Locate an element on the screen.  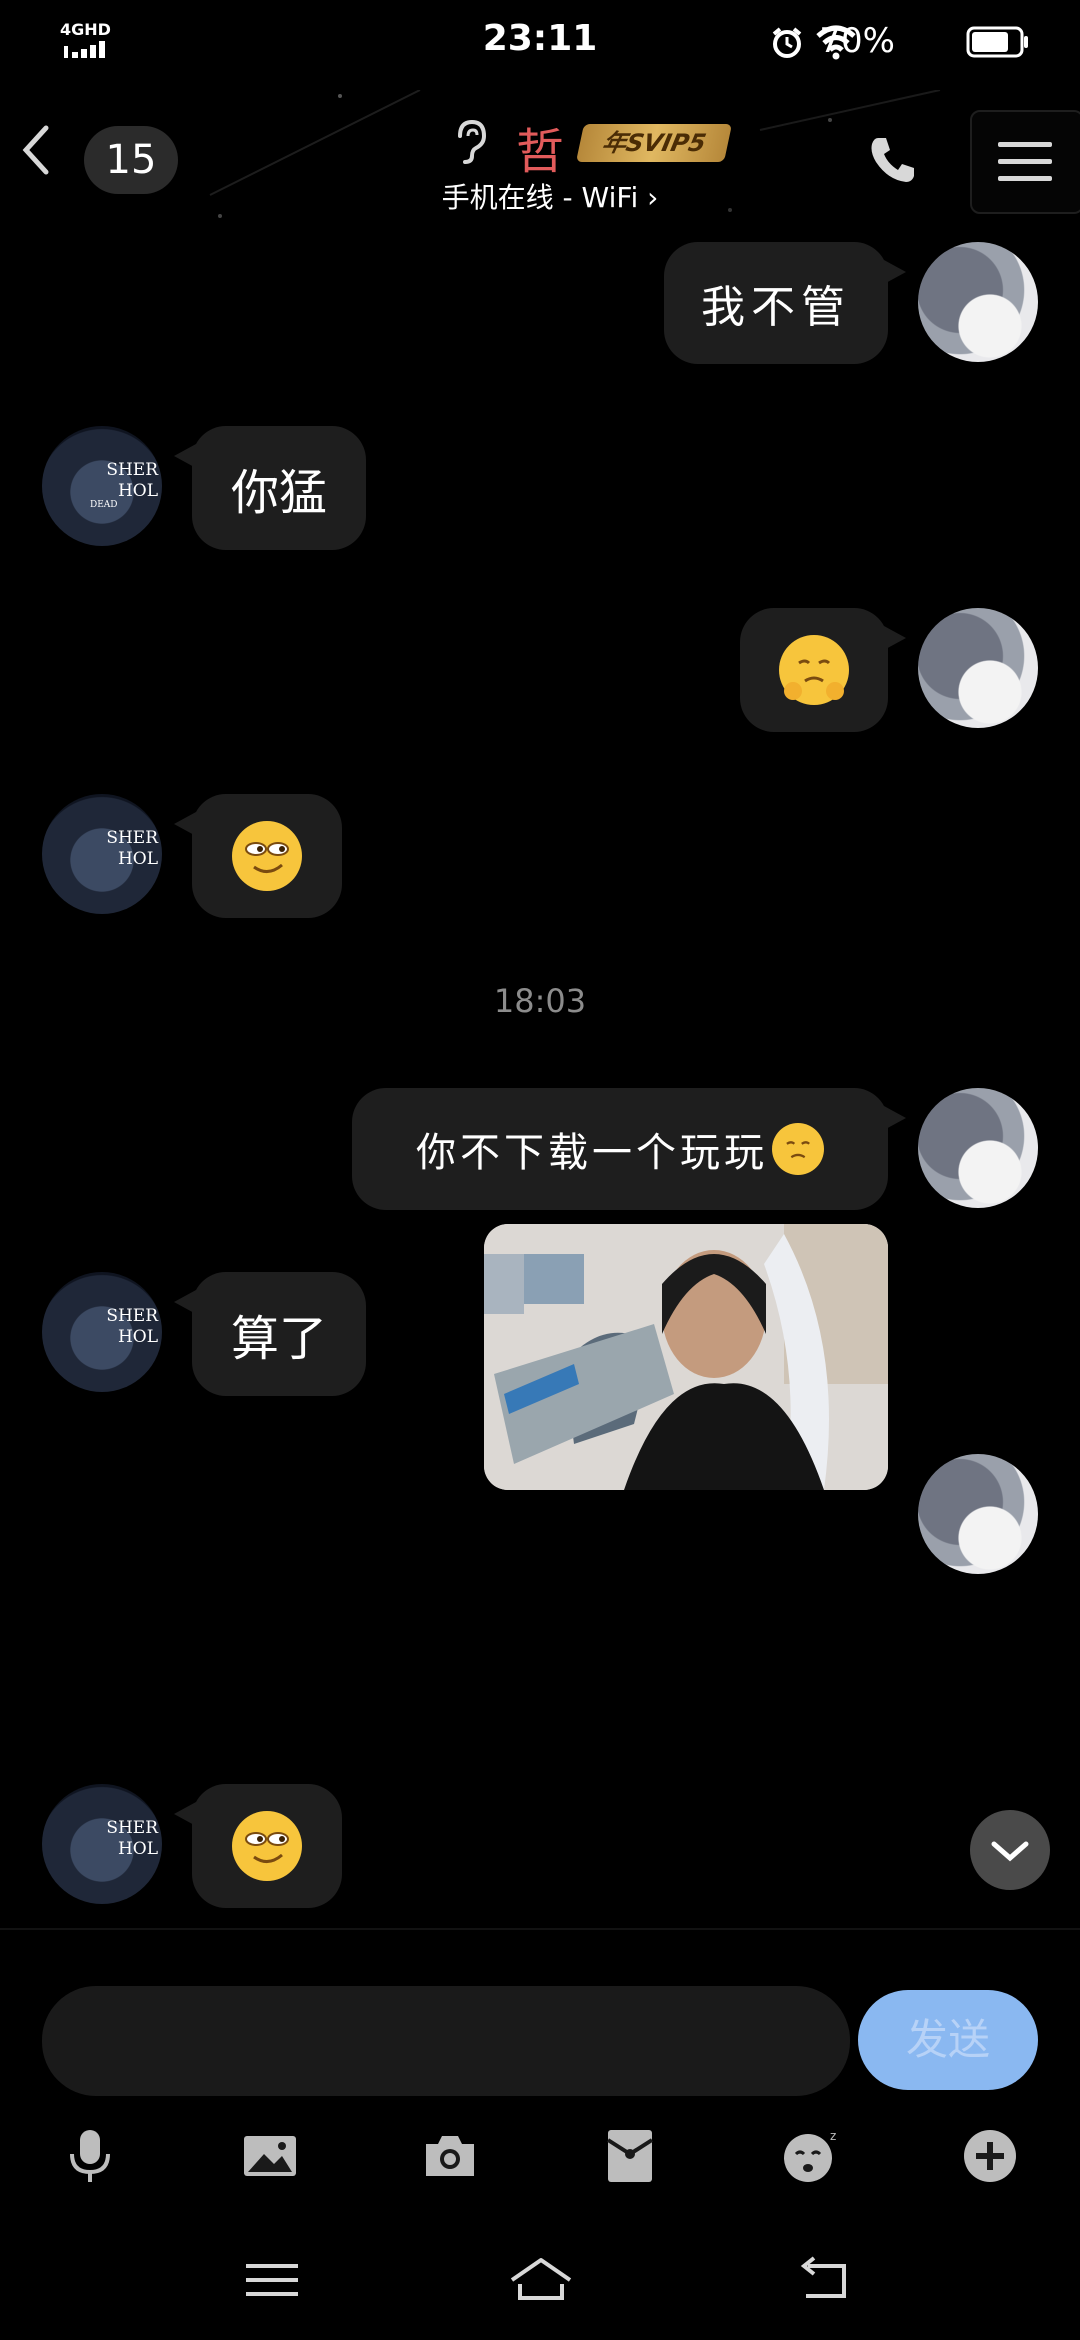
shared-photo-message is located at coordinates (686, 1357).